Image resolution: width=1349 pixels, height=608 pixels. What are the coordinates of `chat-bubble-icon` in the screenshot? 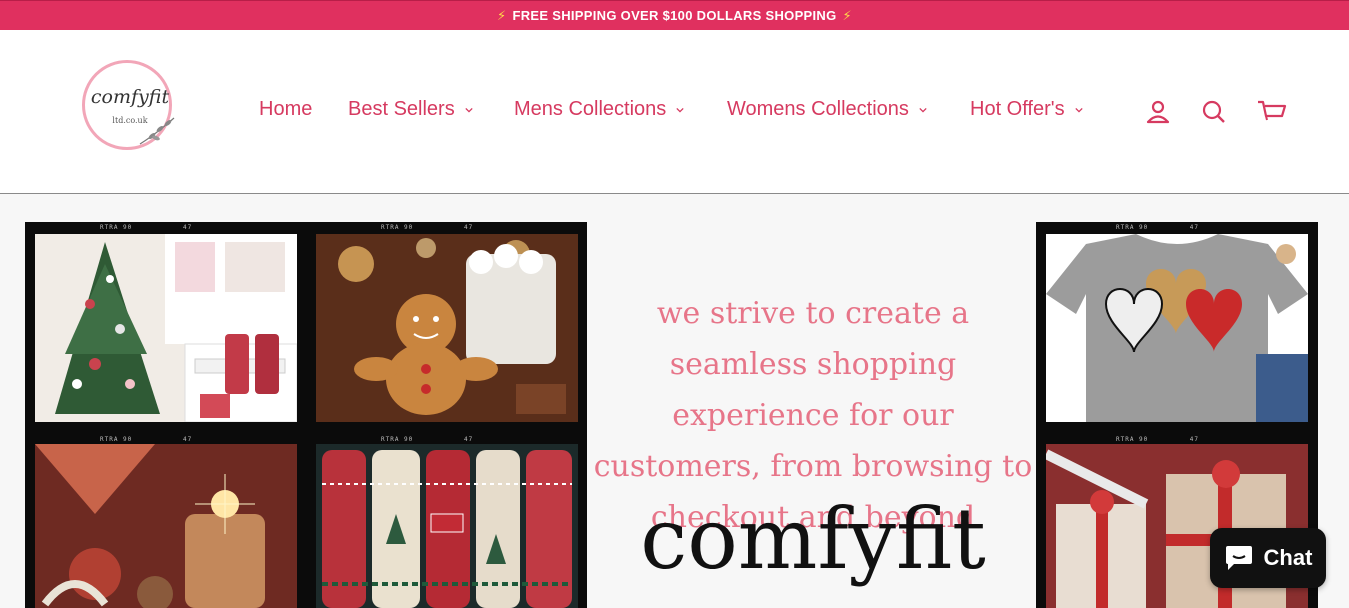 It's located at (1238, 558).